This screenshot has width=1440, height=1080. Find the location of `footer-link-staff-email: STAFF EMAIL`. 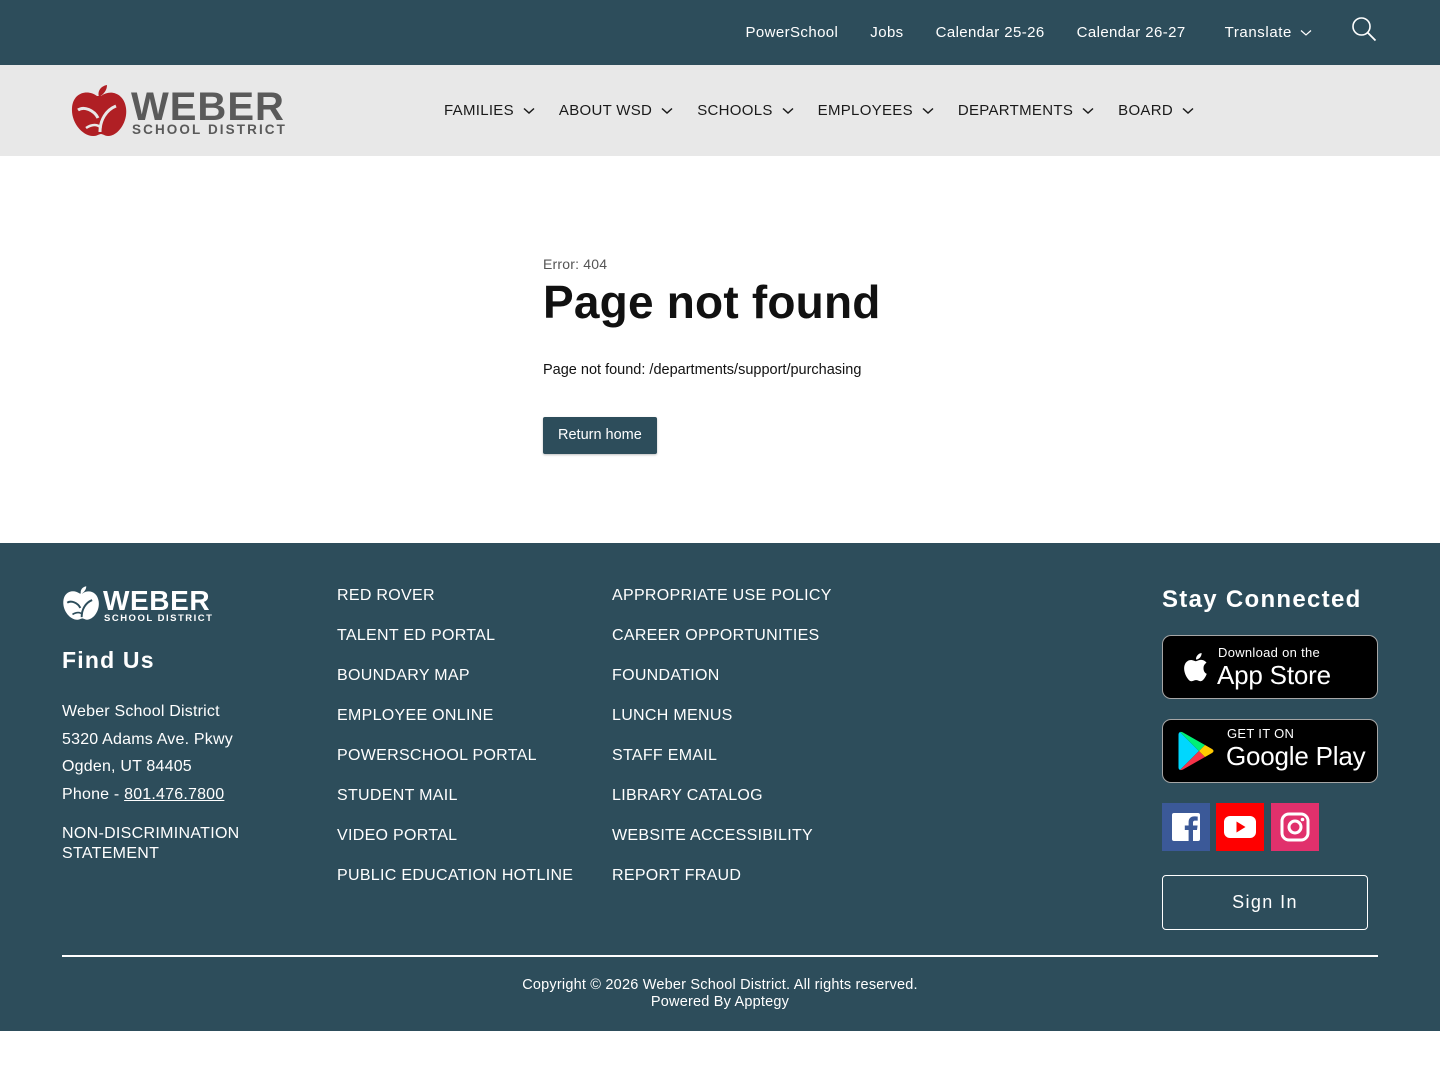

footer-link-staff-email: STAFF EMAIL is located at coordinates (722, 765).